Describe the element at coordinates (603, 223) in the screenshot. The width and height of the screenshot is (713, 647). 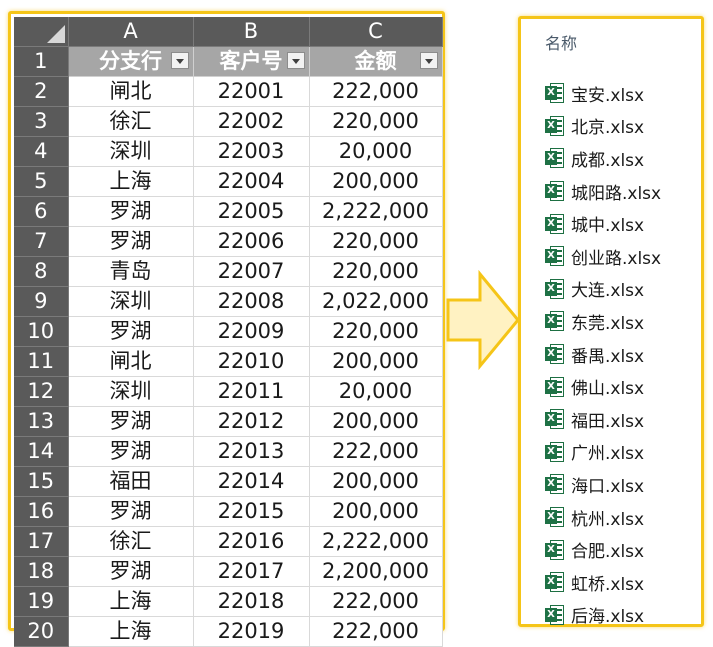
I see `file-list-item: X 城中.xlsx` at that location.